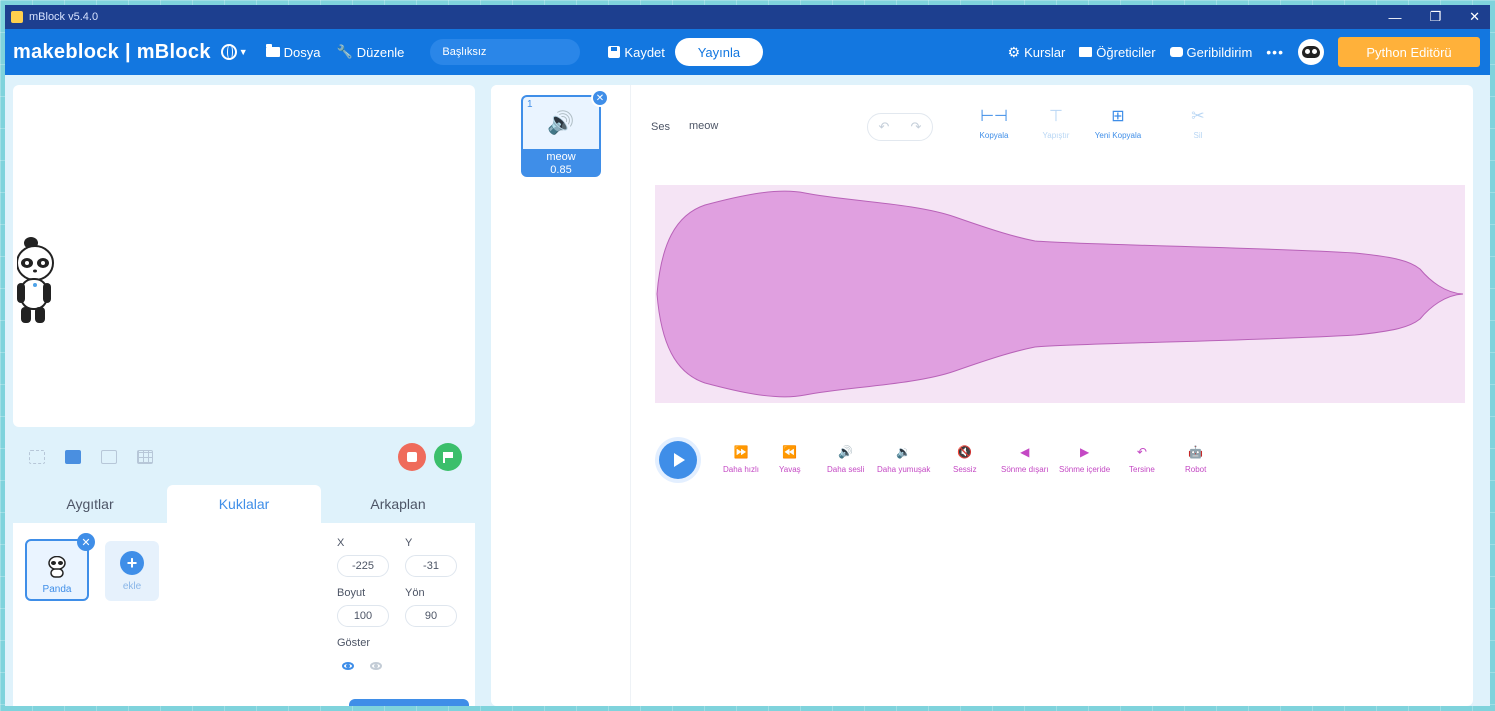 This screenshot has width=1495, height=711. What do you see at coordinates (756, 126) in the screenshot?
I see `sound-name-input` at bounding box center [756, 126].